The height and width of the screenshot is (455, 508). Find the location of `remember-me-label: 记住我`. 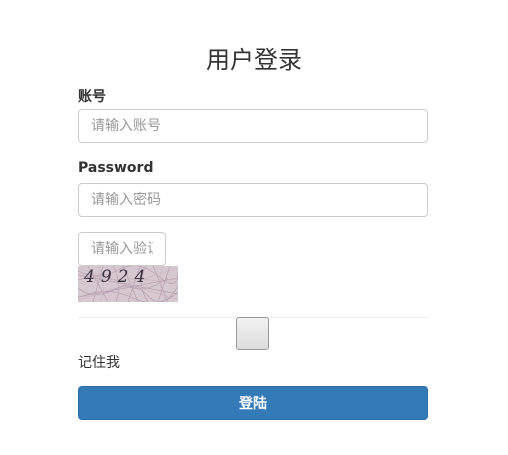

remember-me-label: 记住我 is located at coordinates (99, 362).